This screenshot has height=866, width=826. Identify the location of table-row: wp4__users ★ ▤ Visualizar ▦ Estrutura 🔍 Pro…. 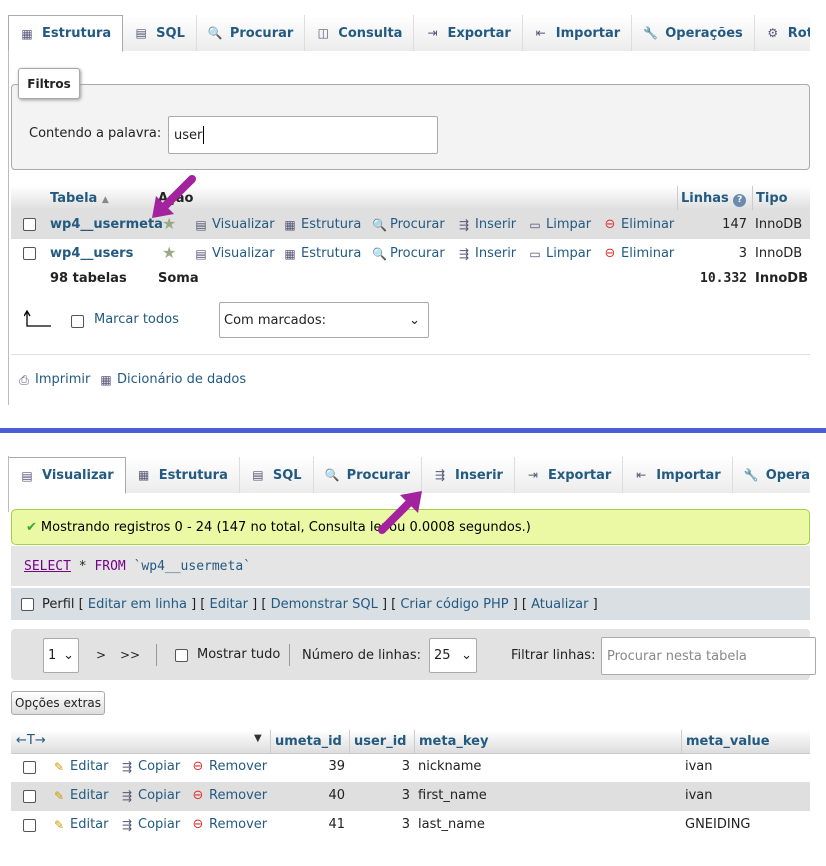
(410, 253).